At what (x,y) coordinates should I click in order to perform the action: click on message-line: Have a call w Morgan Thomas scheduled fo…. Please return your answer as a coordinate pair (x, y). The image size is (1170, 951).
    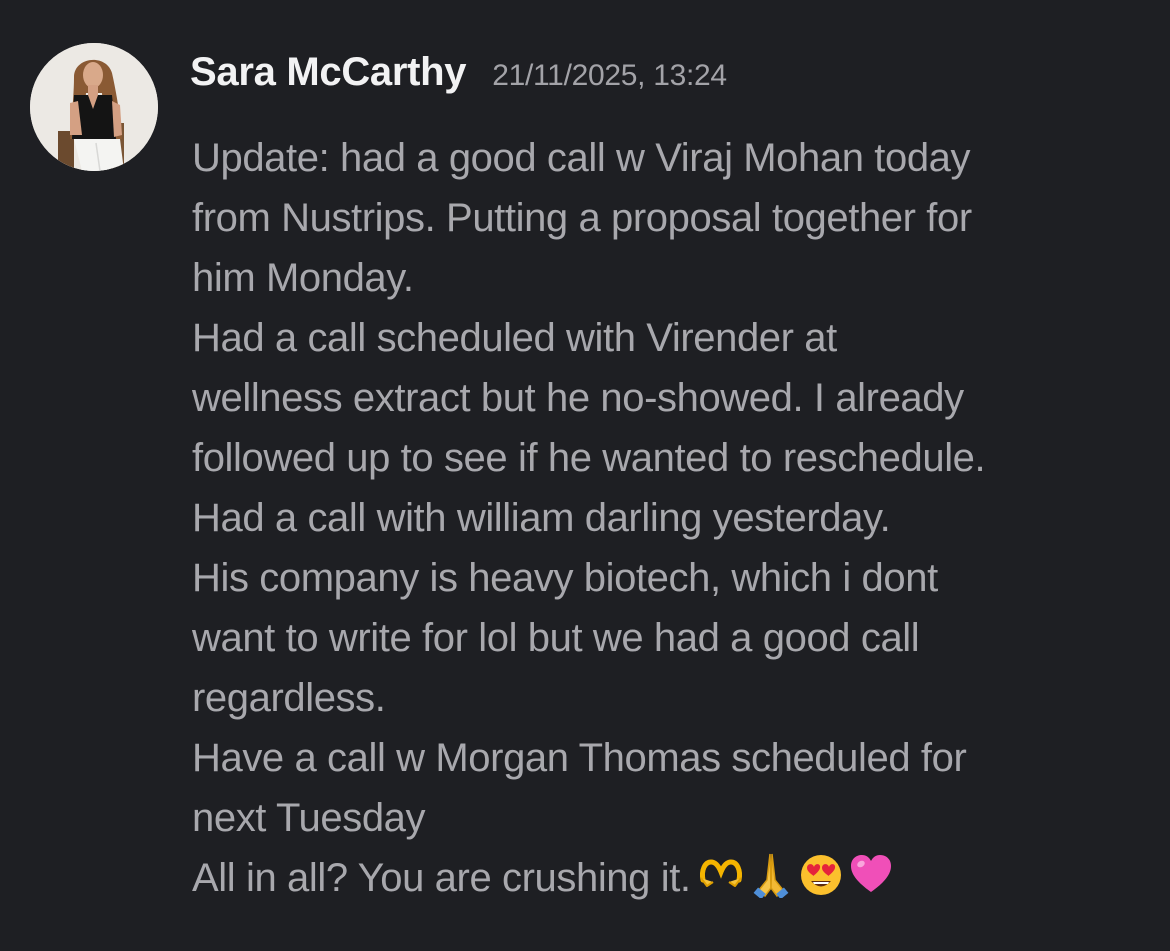
    Looking at the image, I should click on (579, 758).